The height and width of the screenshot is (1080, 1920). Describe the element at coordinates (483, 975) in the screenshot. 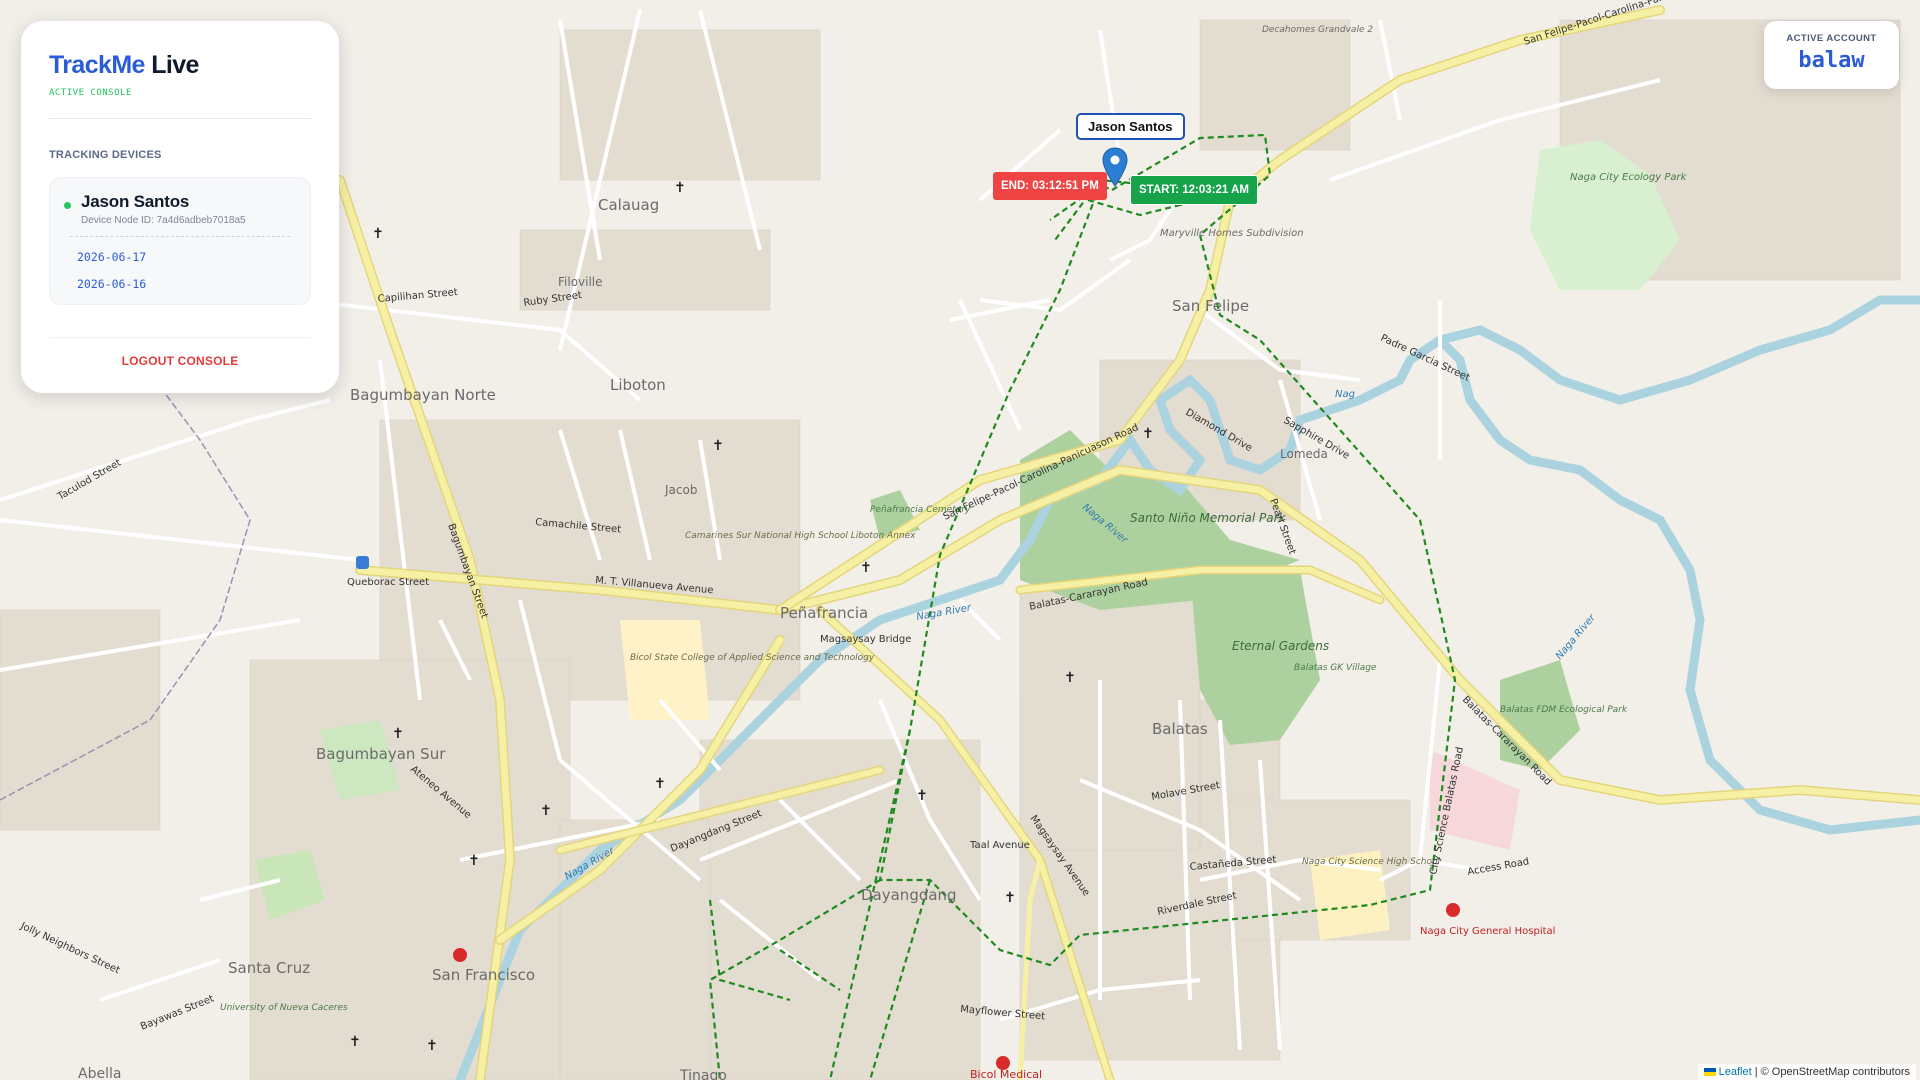

I see `label-san-francisco: San Francisco` at that location.